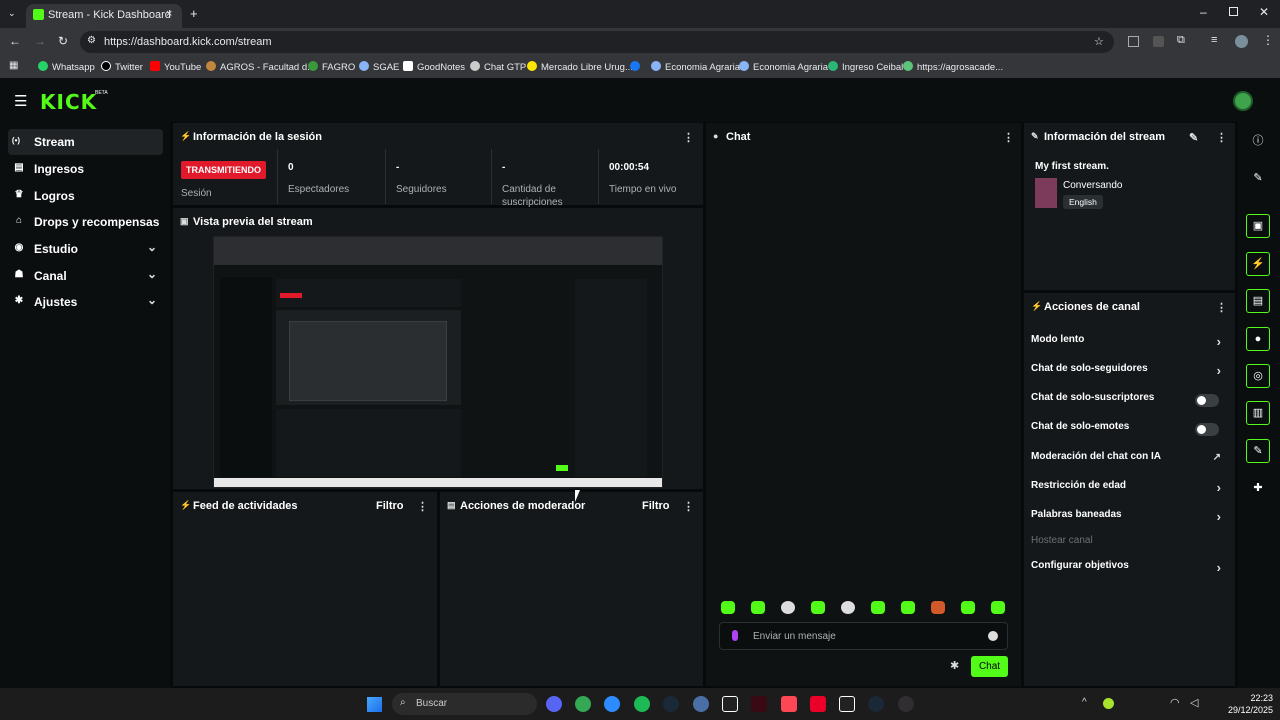 The height and width of the screenshot is (720, 1280). I want to click on bookmark-item: YouTube, so click(175, 67).